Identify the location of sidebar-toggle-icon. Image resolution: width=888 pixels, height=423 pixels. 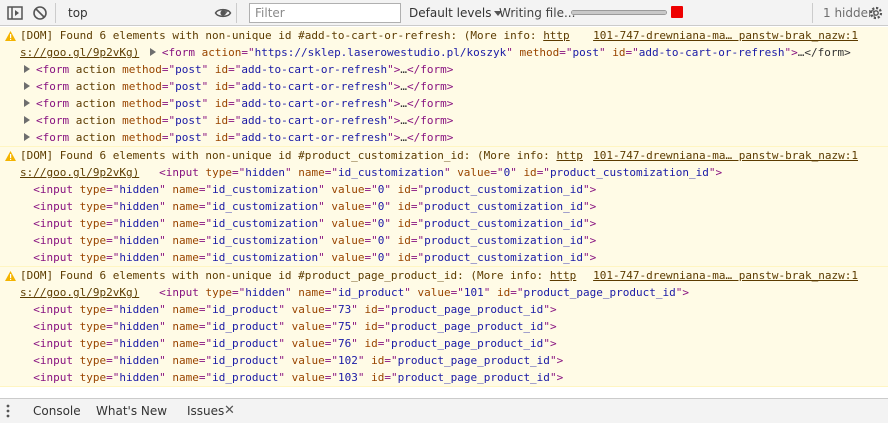
(15, 13).